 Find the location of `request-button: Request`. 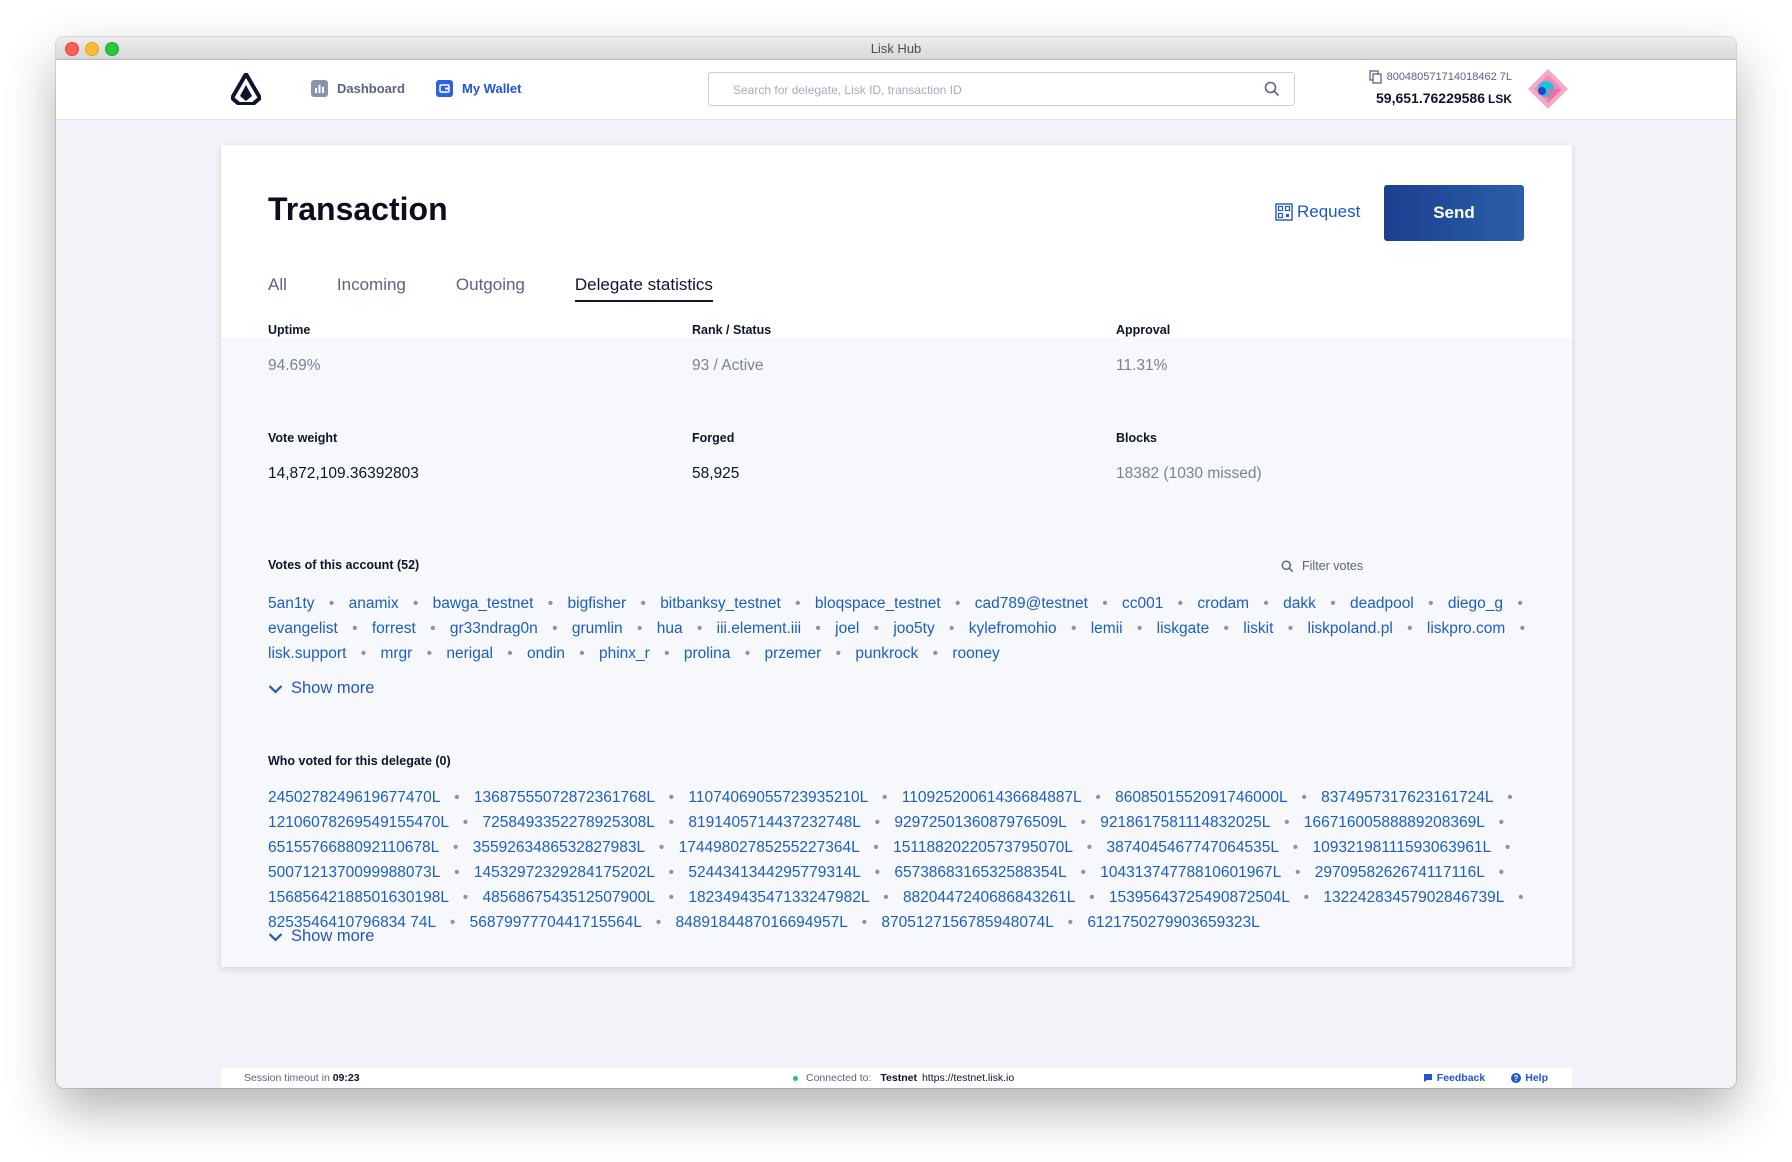

request-button: Request is located at coordinates (1317, 212).